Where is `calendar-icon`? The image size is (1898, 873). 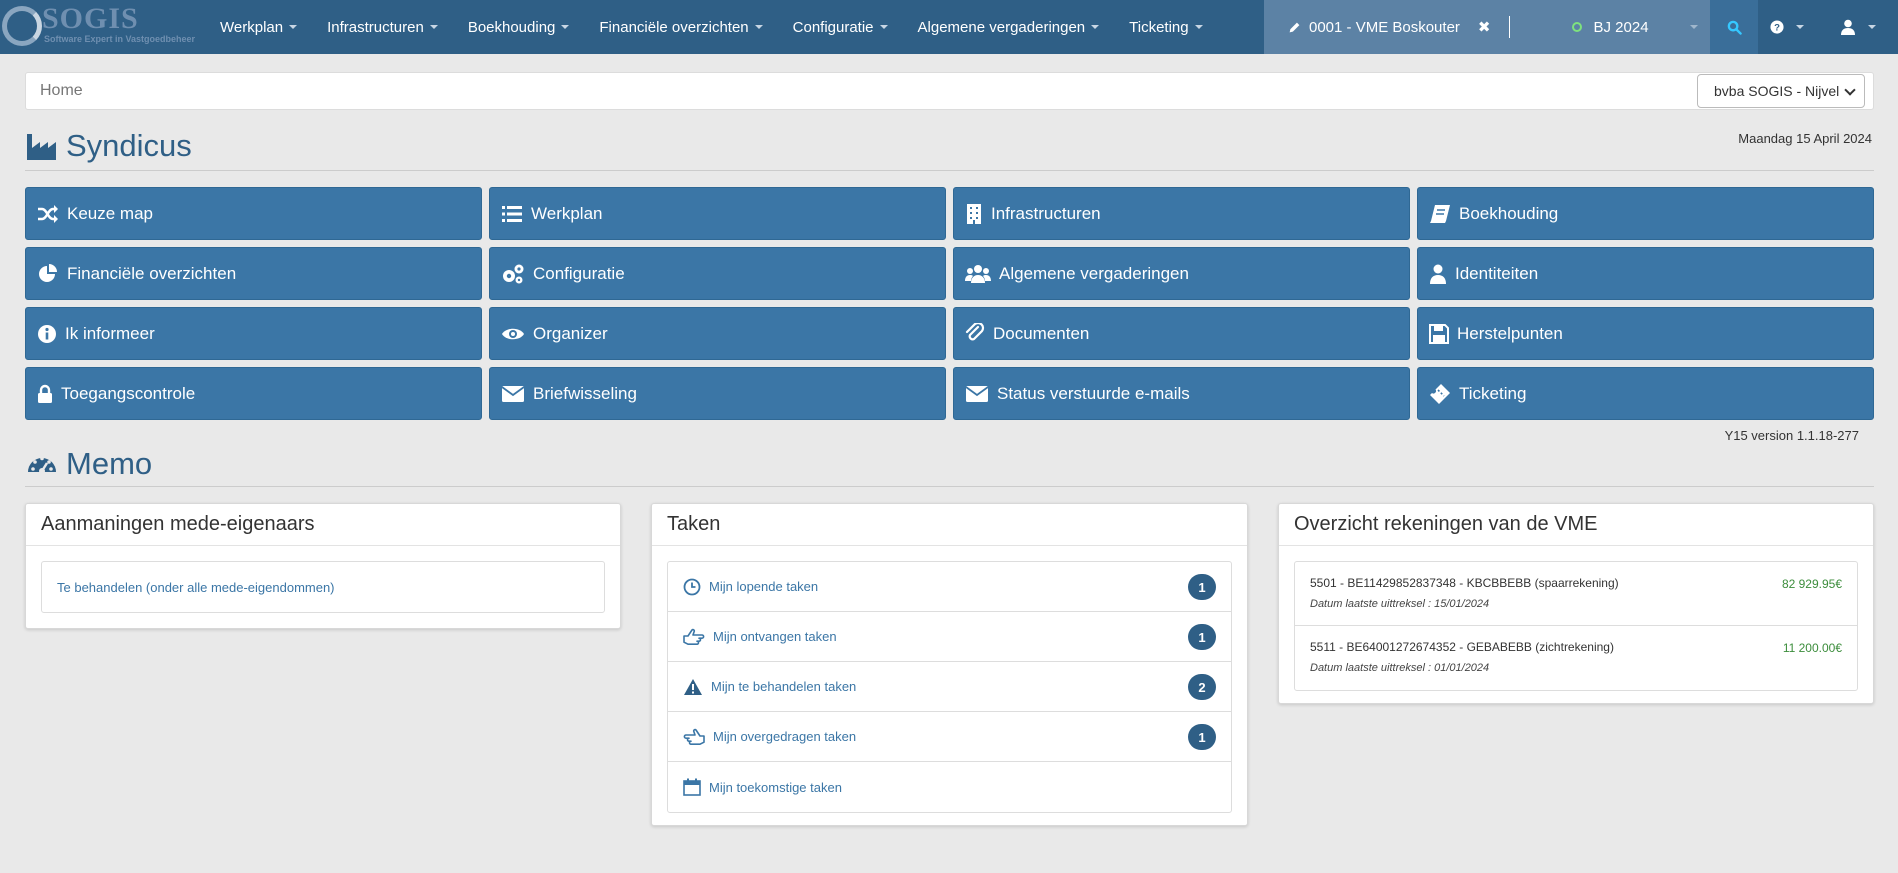 calendar-icon is located at coordinates (692, 787).